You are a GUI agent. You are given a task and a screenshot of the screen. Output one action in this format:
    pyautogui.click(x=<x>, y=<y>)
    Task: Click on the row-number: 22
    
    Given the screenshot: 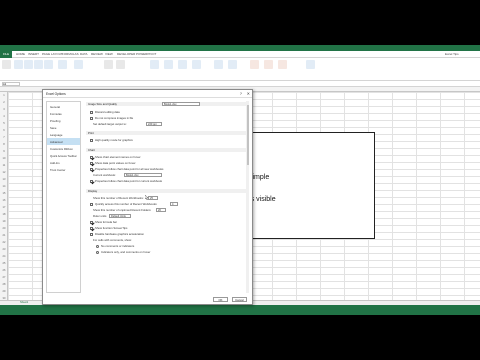 What is the action you would take?
    pyautogui.click(x=4, y=242)
    